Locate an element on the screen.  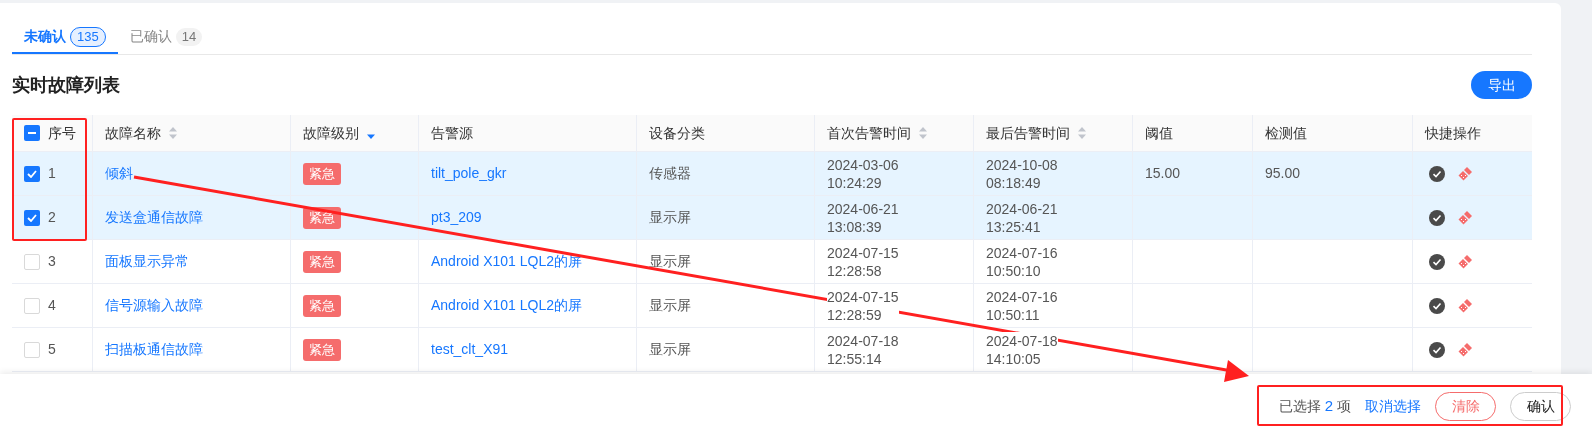
tab: 未确认 135 is located at coordinates (65, 37).